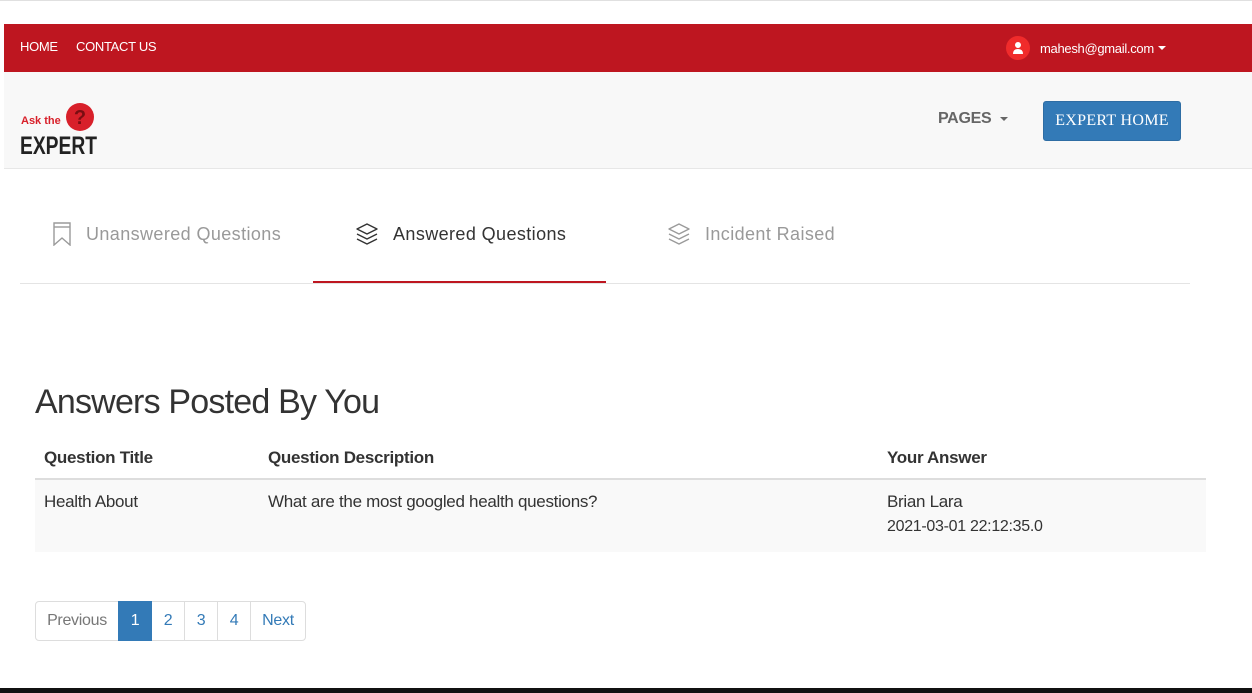 The width and height of the screenshot is (1252, 693). What do you see at coordinates (1112, 121) in the screenshot?
I see `expert-home-button: EXPERT HOME` at bounding box center [1112, 121].